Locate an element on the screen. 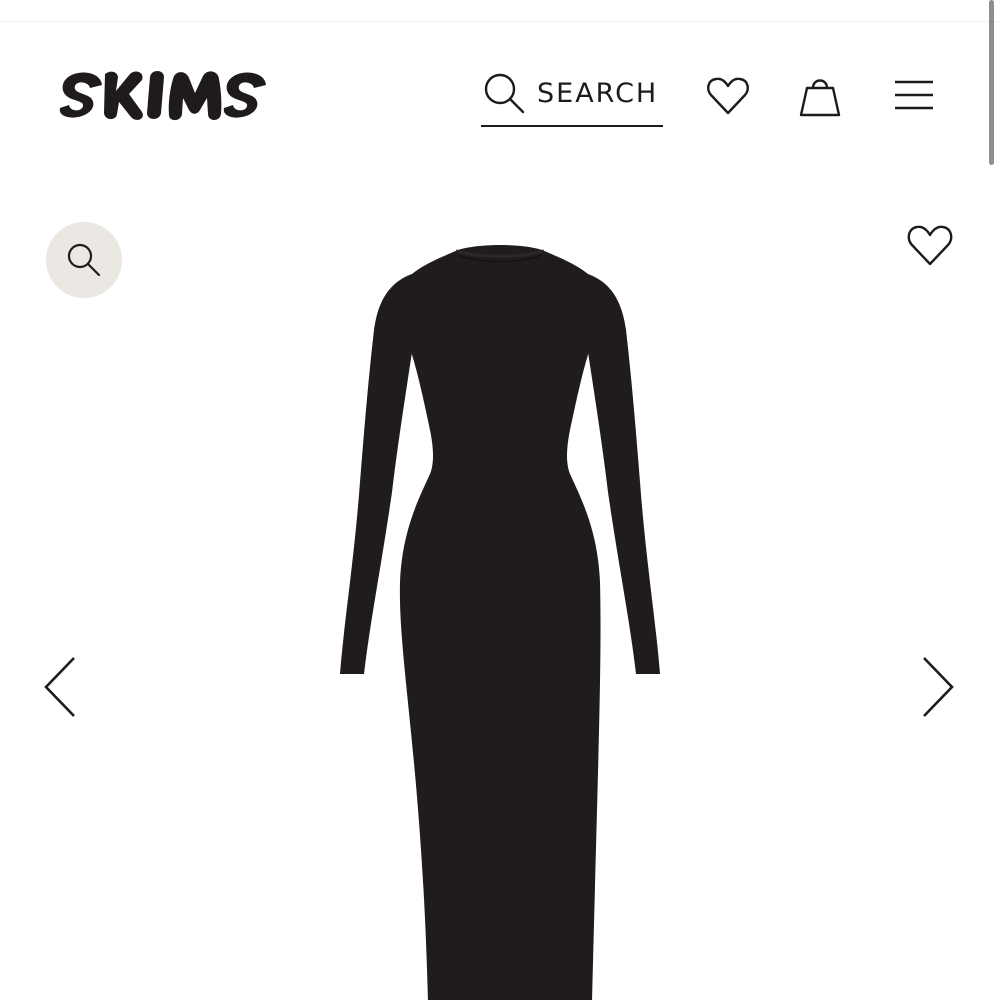 The height and width of the screenshot is (1000, 1000). search-bar: SEARCH is located at coordinates (572, 98).